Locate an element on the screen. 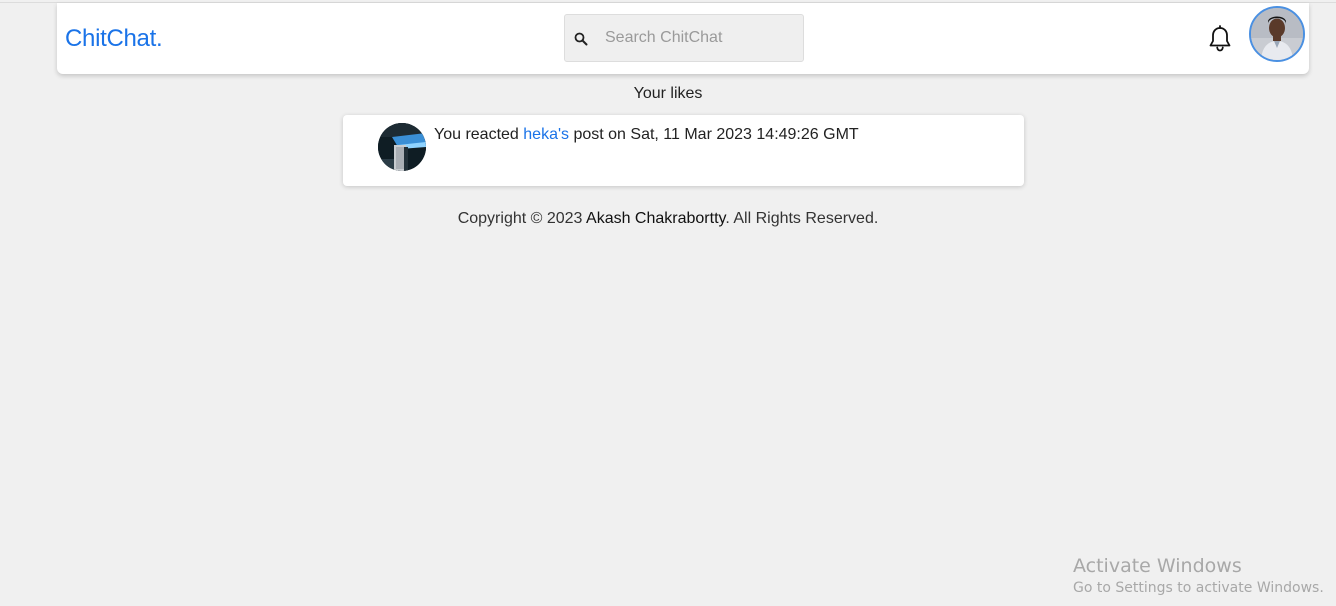  author-name: Akash Chakrabortty is located at coordinates (656, 218).